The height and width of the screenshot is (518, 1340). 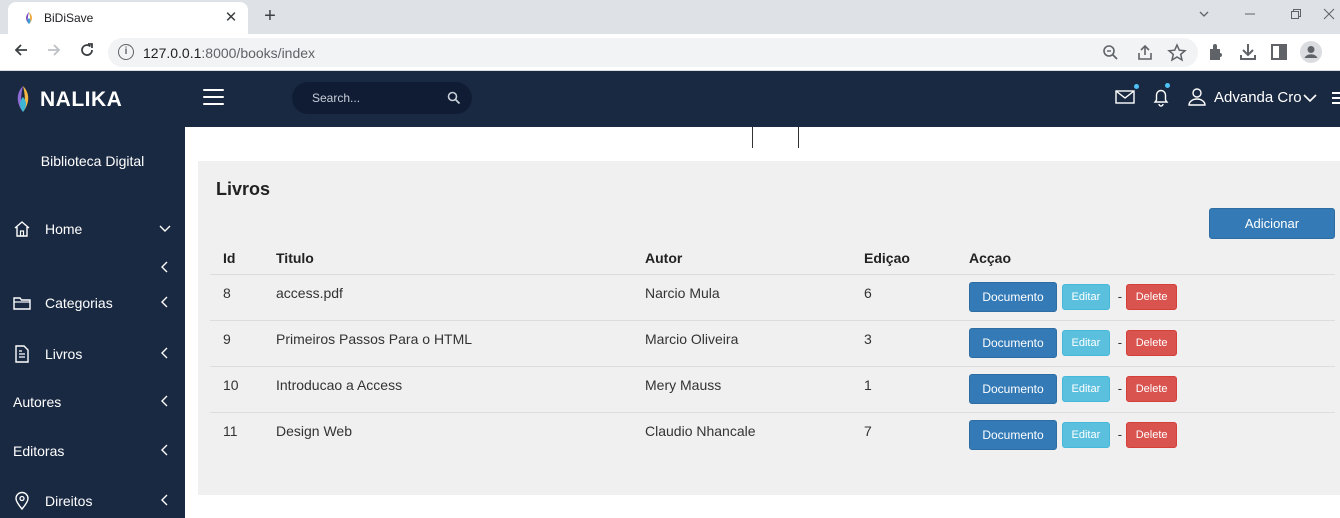 I want to click on cell-id: 9, so click(x=236, y=343).